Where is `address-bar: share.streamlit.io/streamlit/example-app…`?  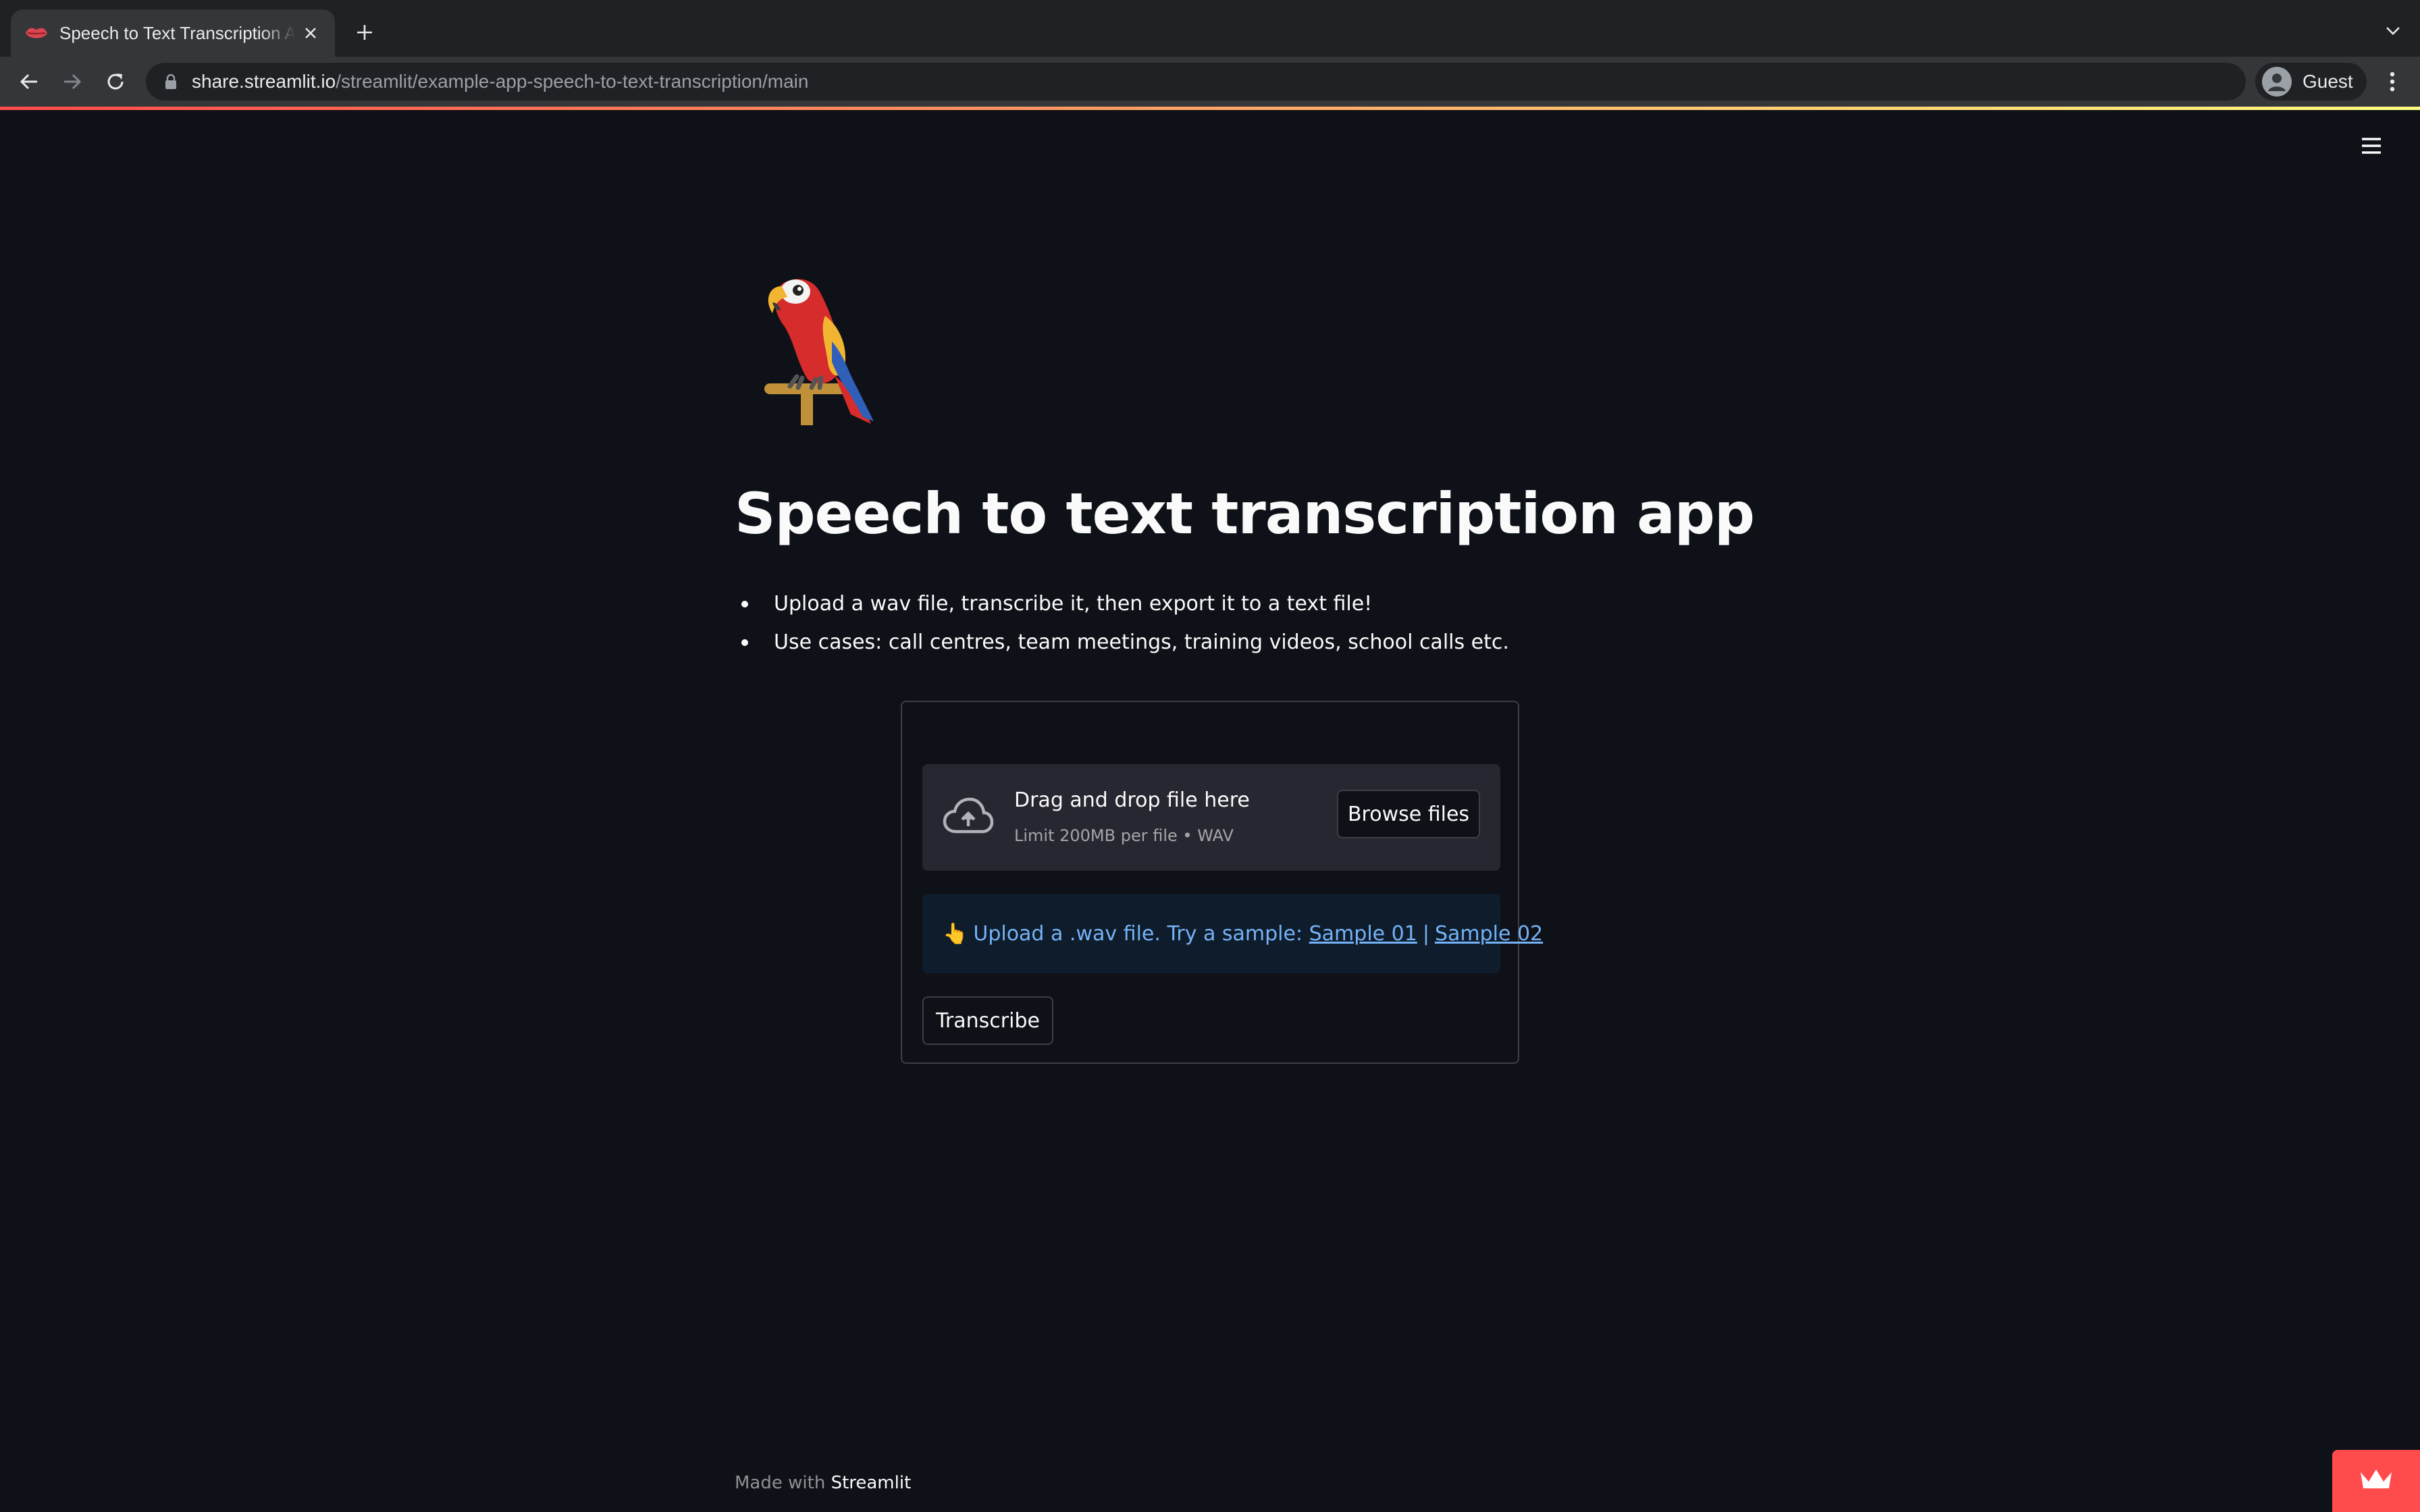
address-bar: share.streamlit.io/streamlit/example-app… is located at coordinates (1196, 82).